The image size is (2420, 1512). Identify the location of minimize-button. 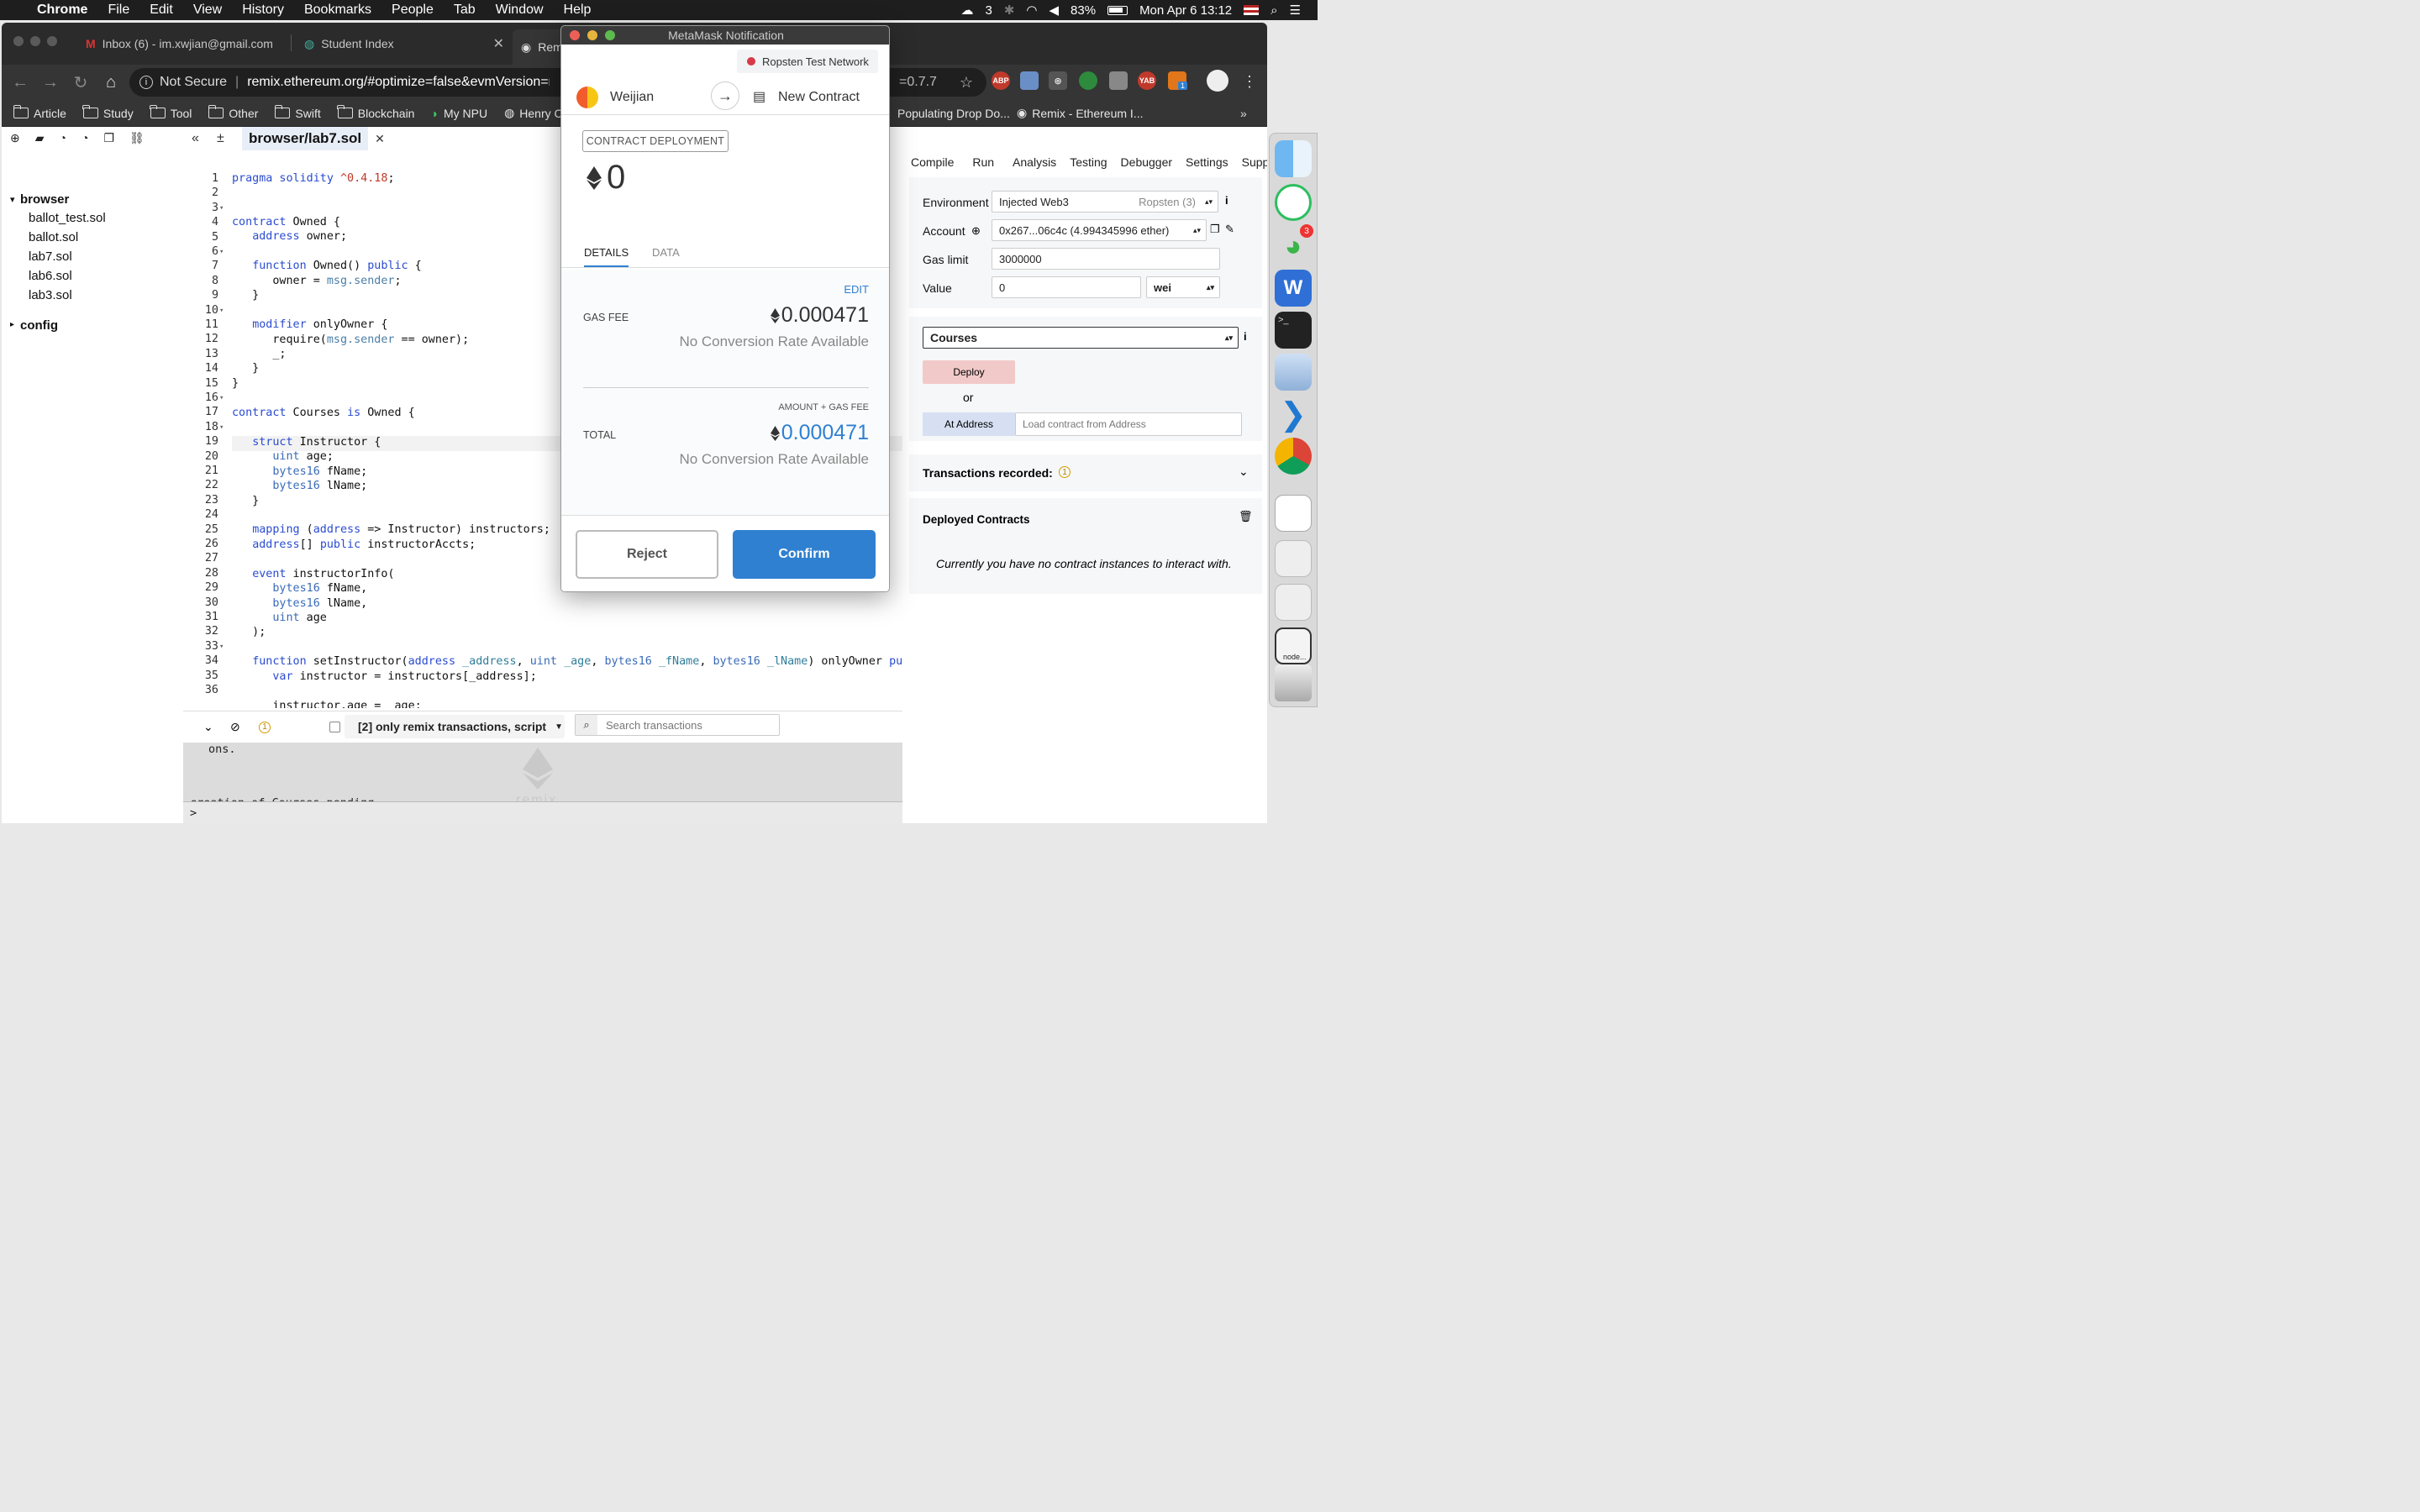
(592, 35).